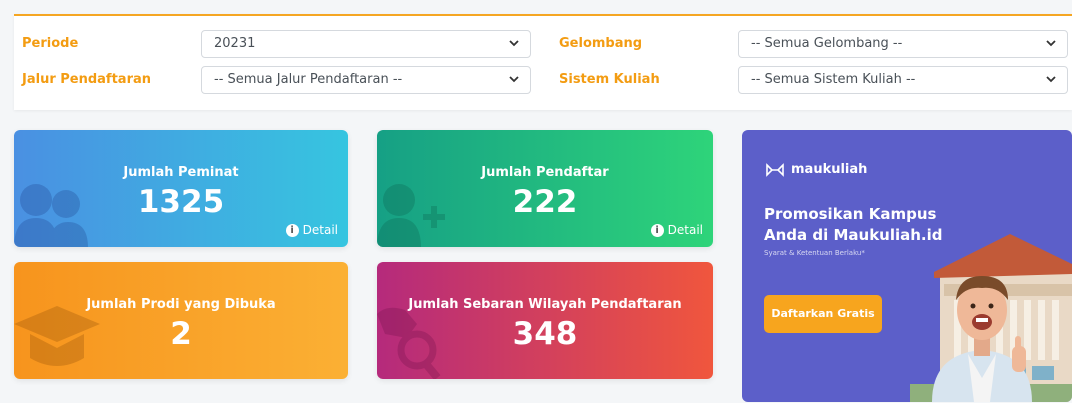 This screenshot has height=403, width=1072. Describe the element at coordinates (181, 172) in the screenshot. I see `peminat-title: Jumlah Peminat` at that location.